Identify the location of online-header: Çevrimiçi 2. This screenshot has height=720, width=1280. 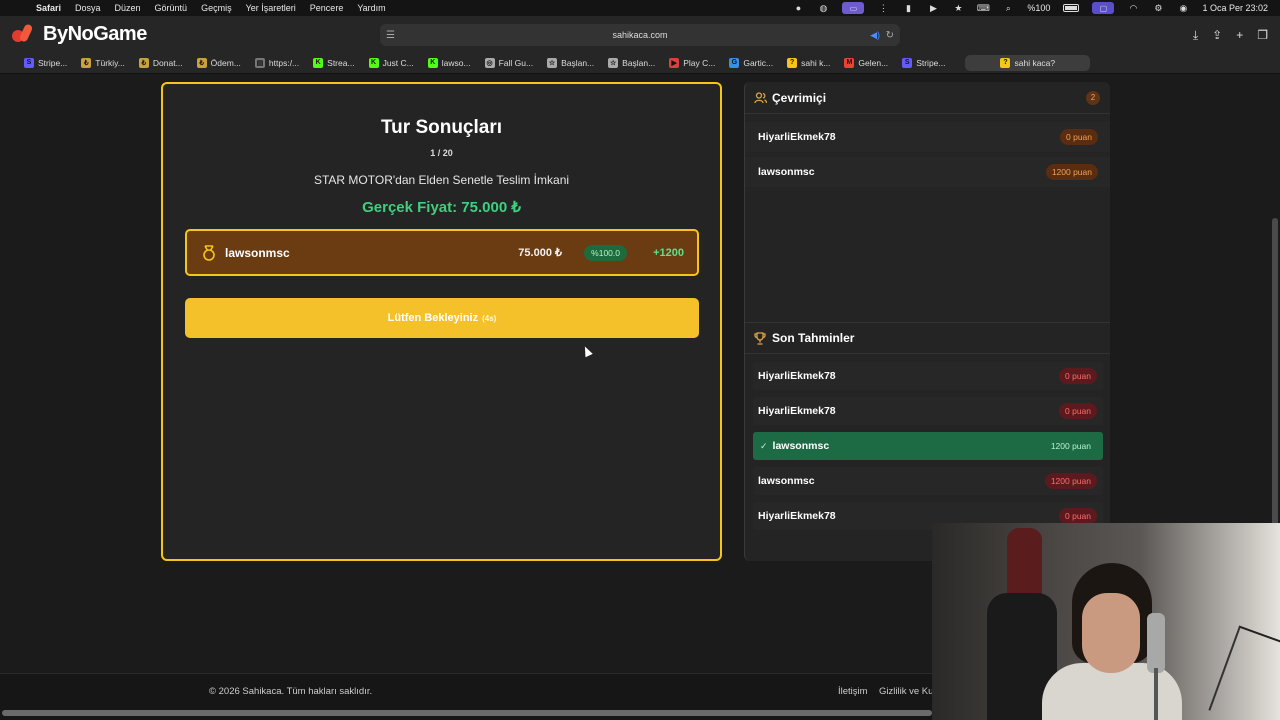
(927, 98).